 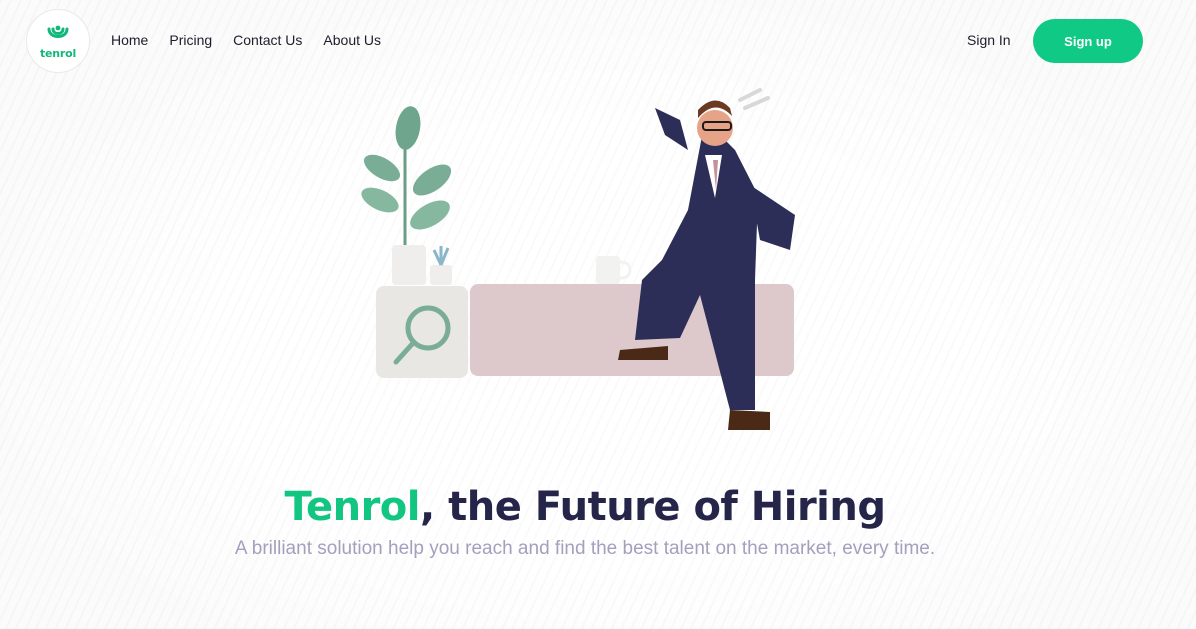 I want to click on sign-in-link: Sign In, so click(x=989, y=40).